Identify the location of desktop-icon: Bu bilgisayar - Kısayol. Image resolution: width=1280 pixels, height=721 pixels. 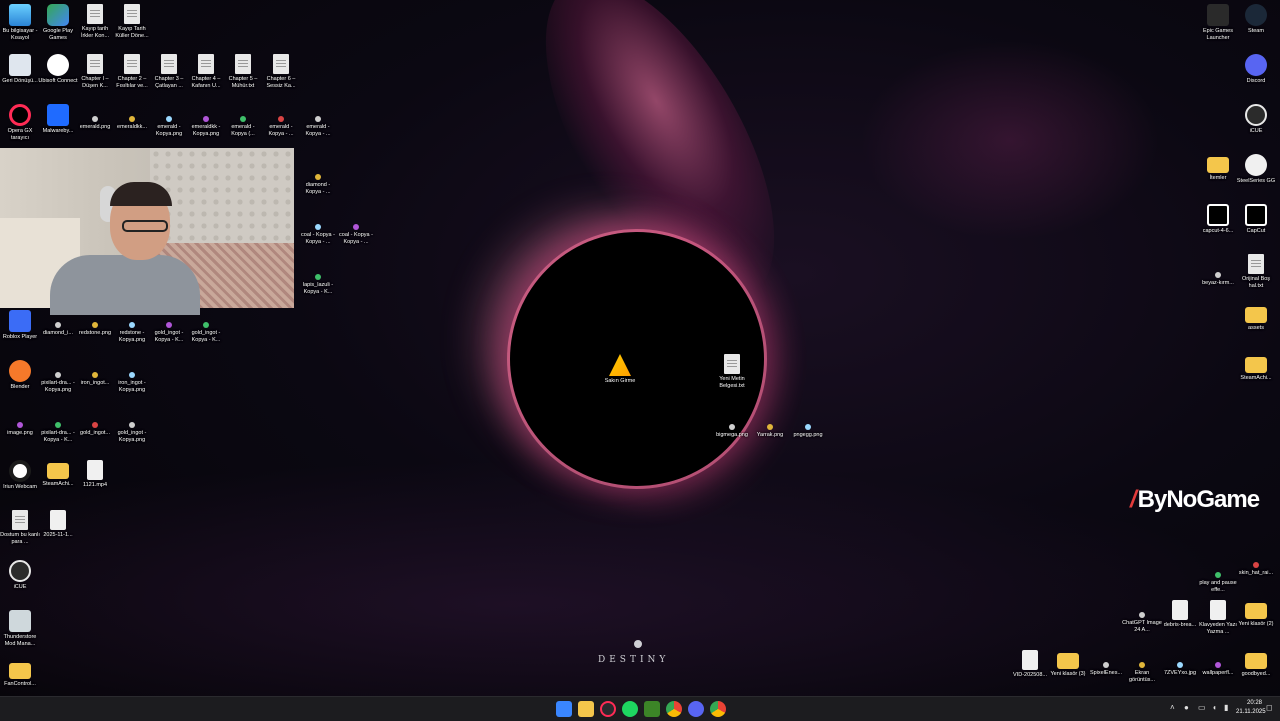
(20, 23).